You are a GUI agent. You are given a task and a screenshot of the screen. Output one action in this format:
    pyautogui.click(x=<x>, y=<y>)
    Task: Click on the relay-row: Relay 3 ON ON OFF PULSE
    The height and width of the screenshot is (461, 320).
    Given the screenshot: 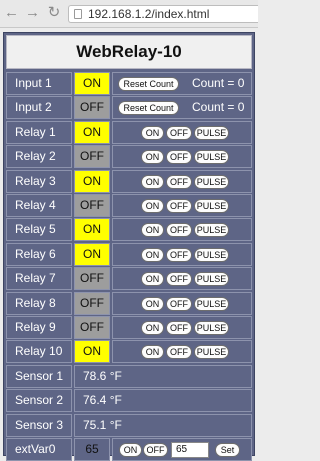 What is the action you would take?
    pyautogui.click(x=129, y=181)
    